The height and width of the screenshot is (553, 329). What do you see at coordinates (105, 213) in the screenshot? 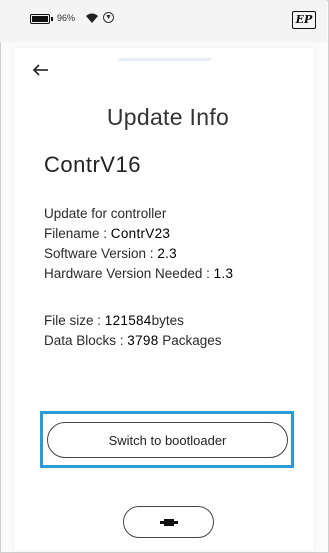
I see `update-for-text: Update for controller` at bounding box center [105, 213].